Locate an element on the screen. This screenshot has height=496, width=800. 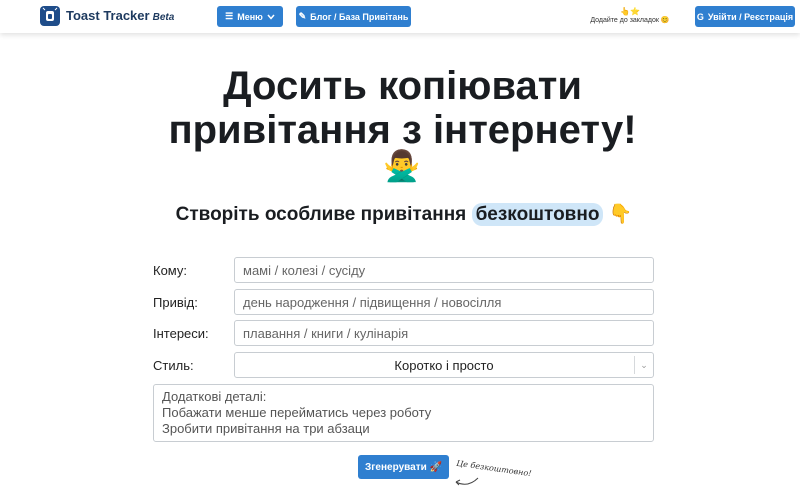
details-line-1: Додаткові деталі: is located at coordinates (214, 396).